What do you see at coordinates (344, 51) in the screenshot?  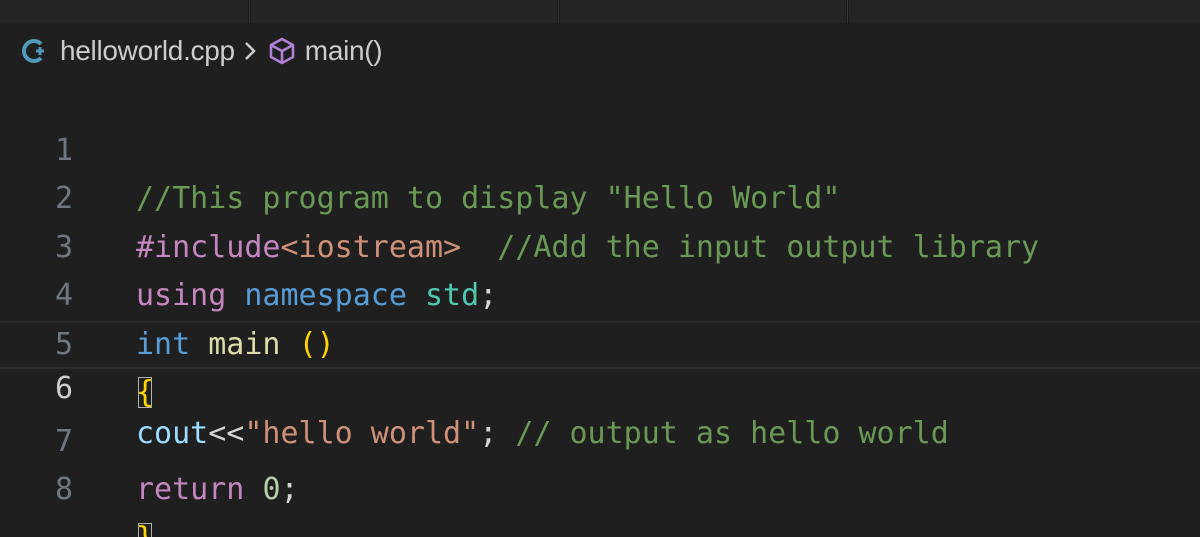 I see `breadcrumb-symbol: main()` at bounding box center [344, 51].